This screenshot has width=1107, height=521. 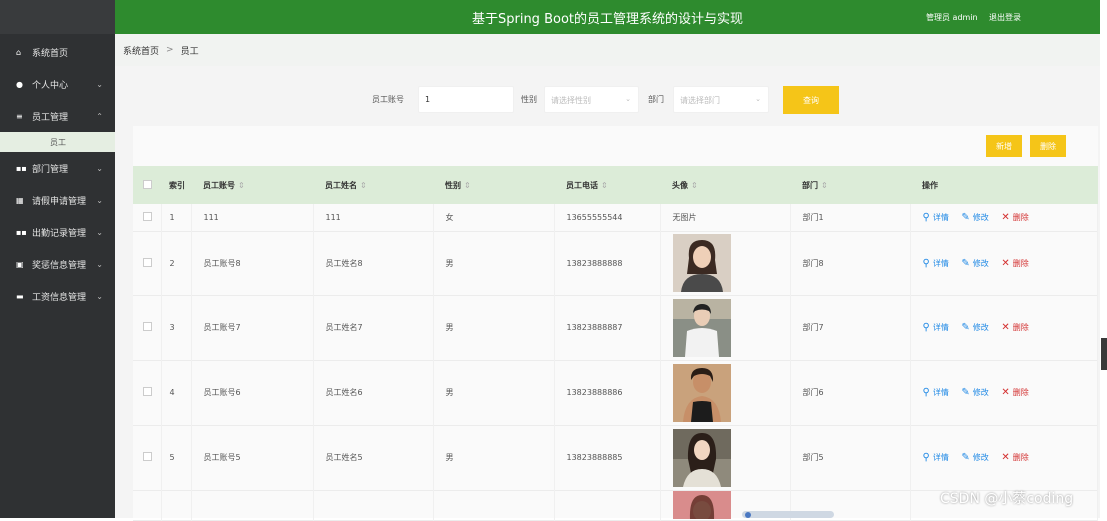 I want to click on op-label: 详情, so click(x=940, y=263).